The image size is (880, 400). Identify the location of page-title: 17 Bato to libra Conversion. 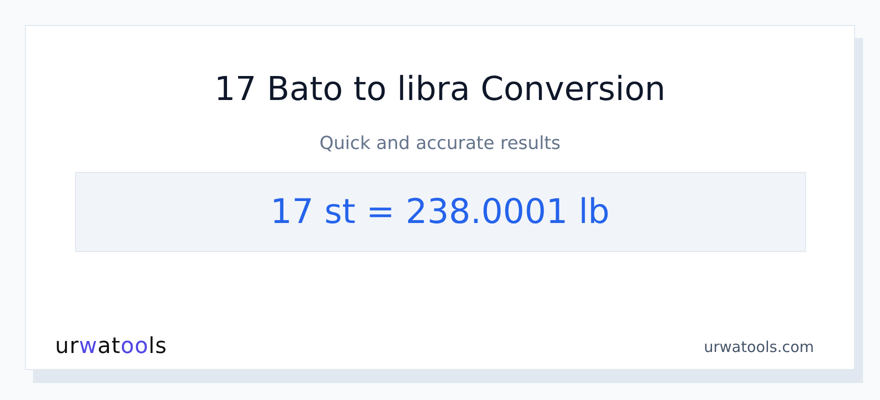
(440, 89).